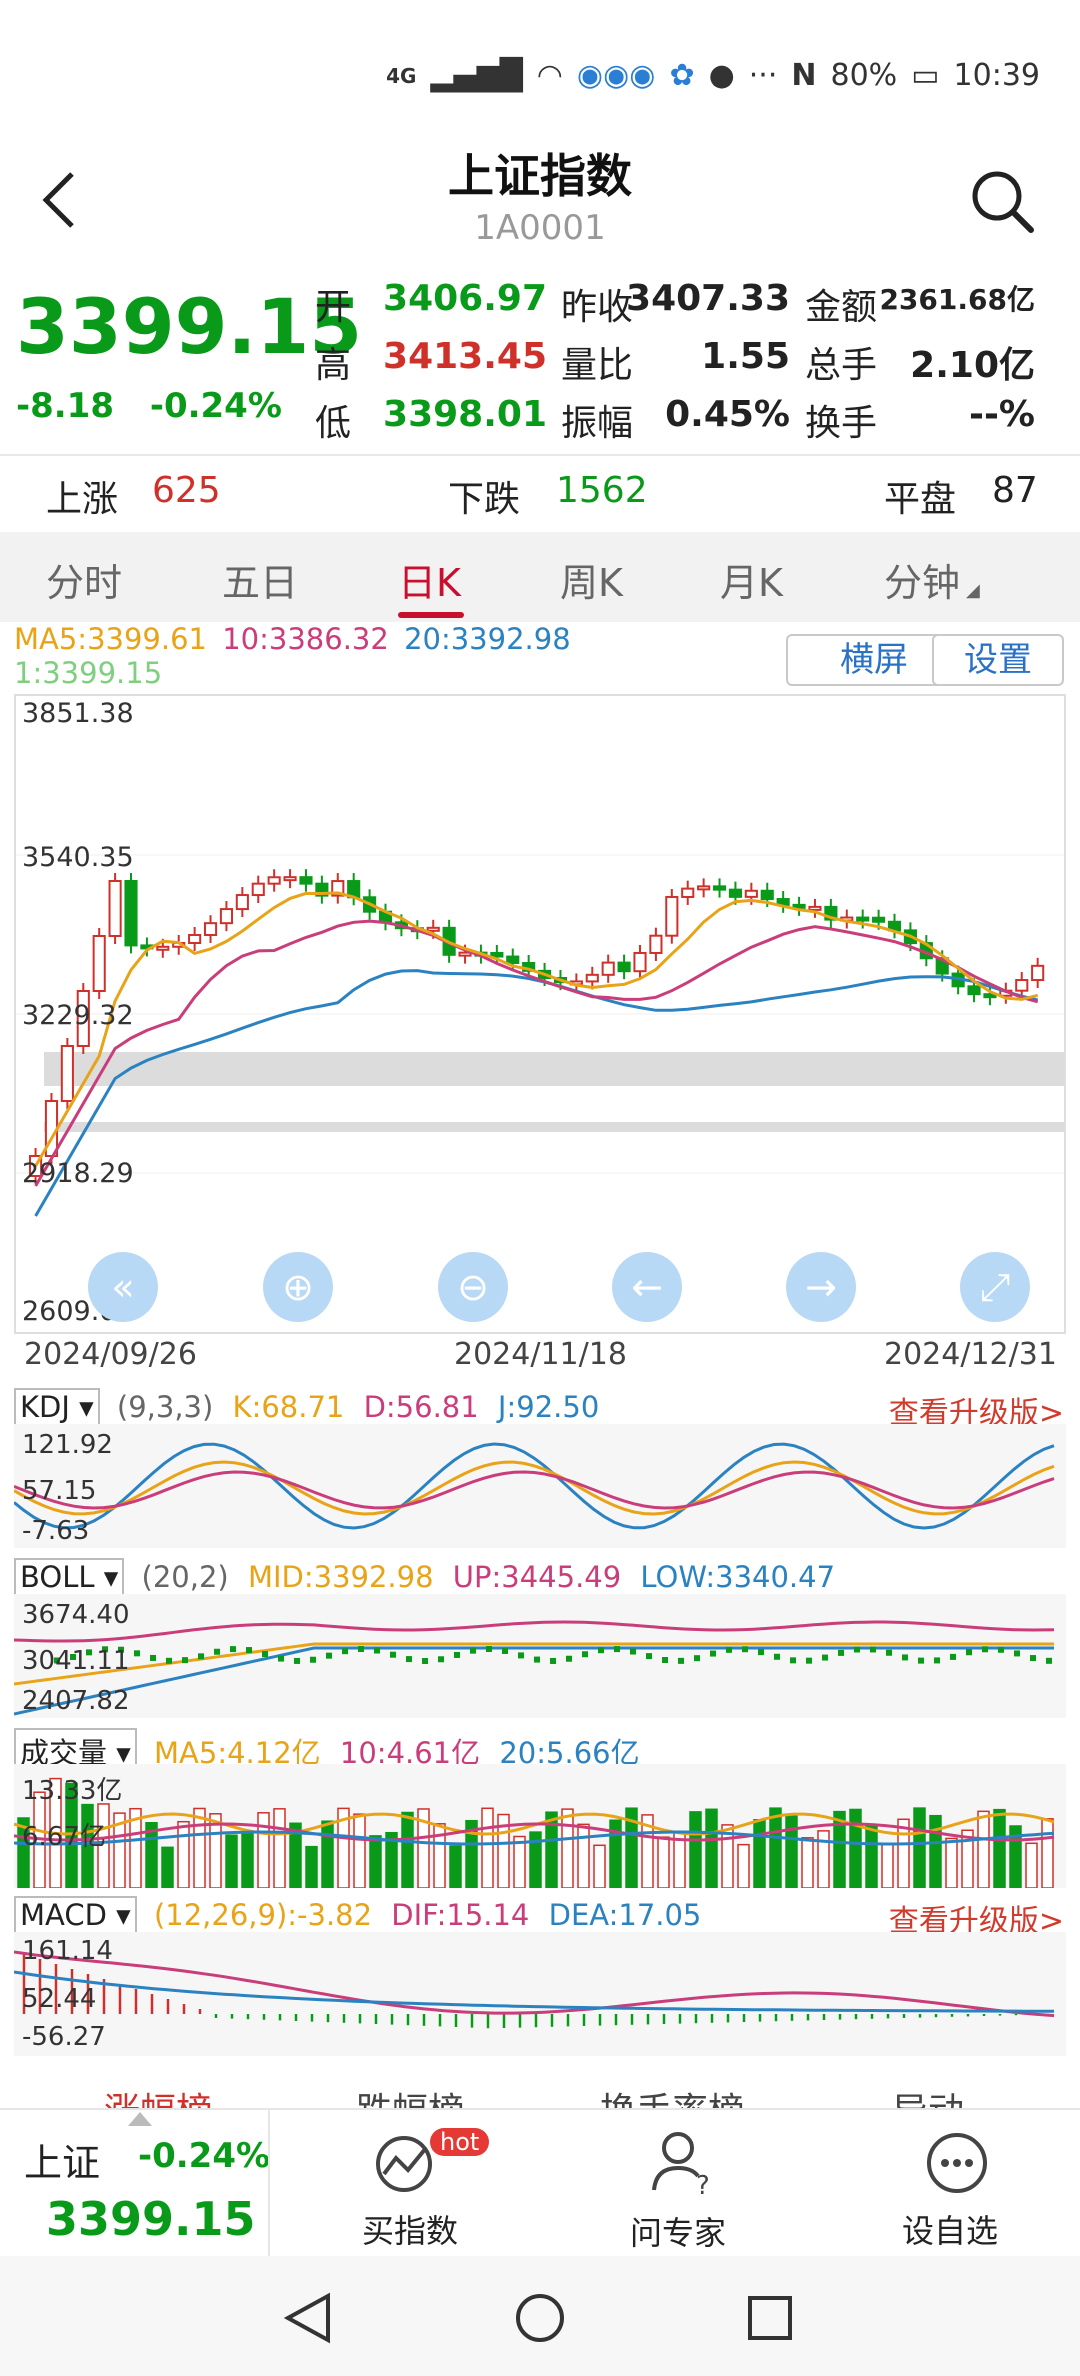  I want to click on tab-weekly-k: 周K, so click(591, 579).